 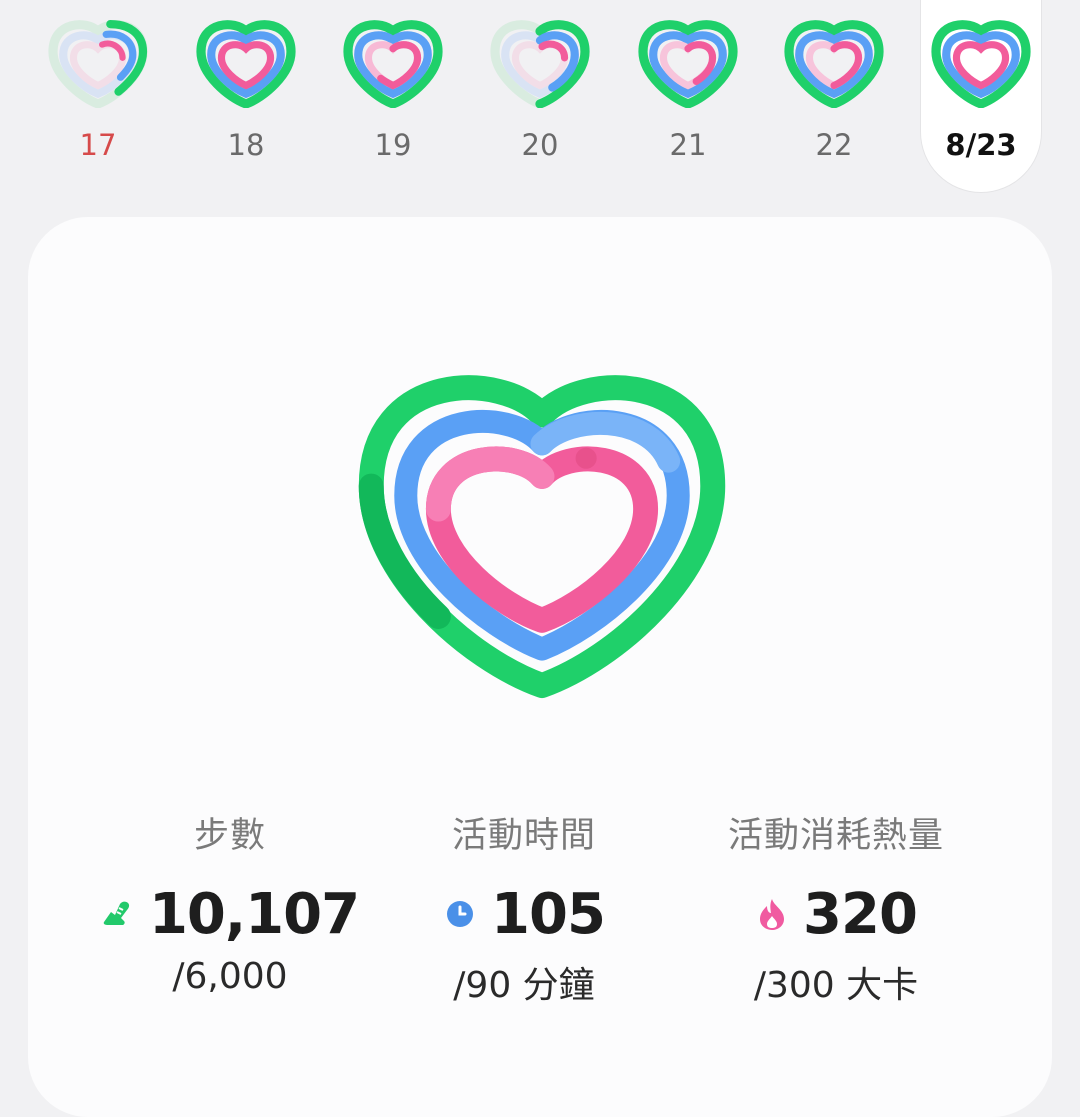 I want to click on active-time-value: 105, so click(x=548, y=914).